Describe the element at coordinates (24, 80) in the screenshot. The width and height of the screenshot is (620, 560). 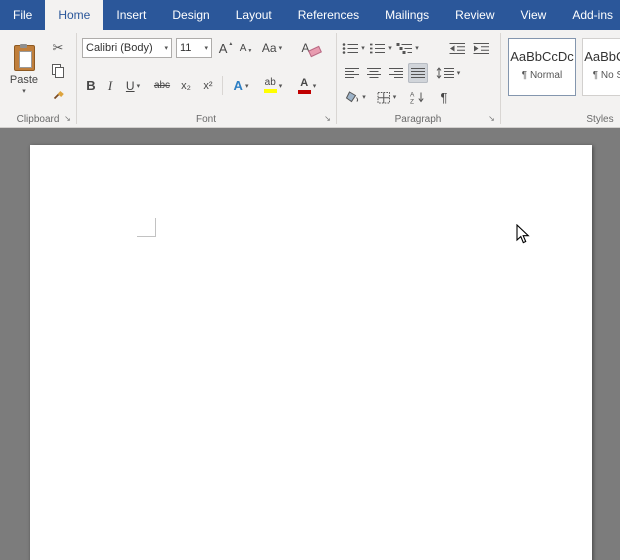
I see `paste-label: Paste` at that location.